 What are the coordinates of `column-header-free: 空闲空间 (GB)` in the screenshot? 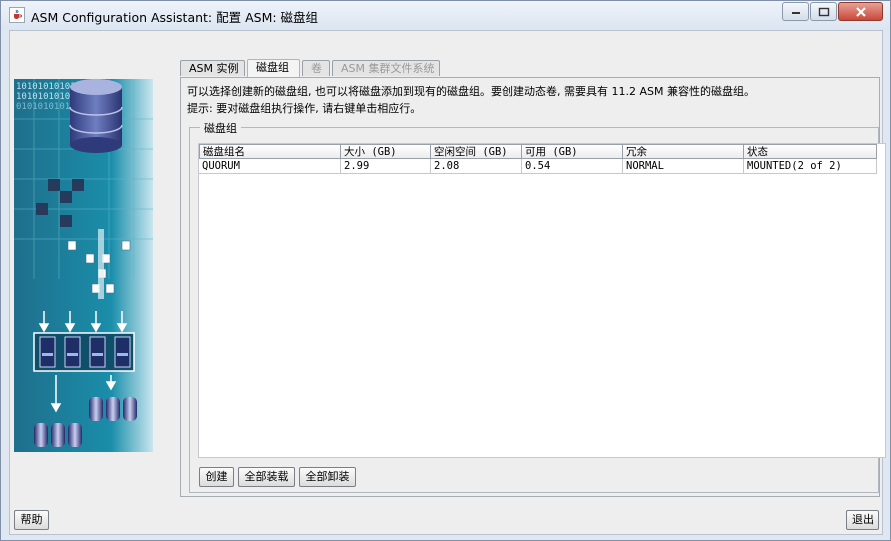 It's located at (476, 151).